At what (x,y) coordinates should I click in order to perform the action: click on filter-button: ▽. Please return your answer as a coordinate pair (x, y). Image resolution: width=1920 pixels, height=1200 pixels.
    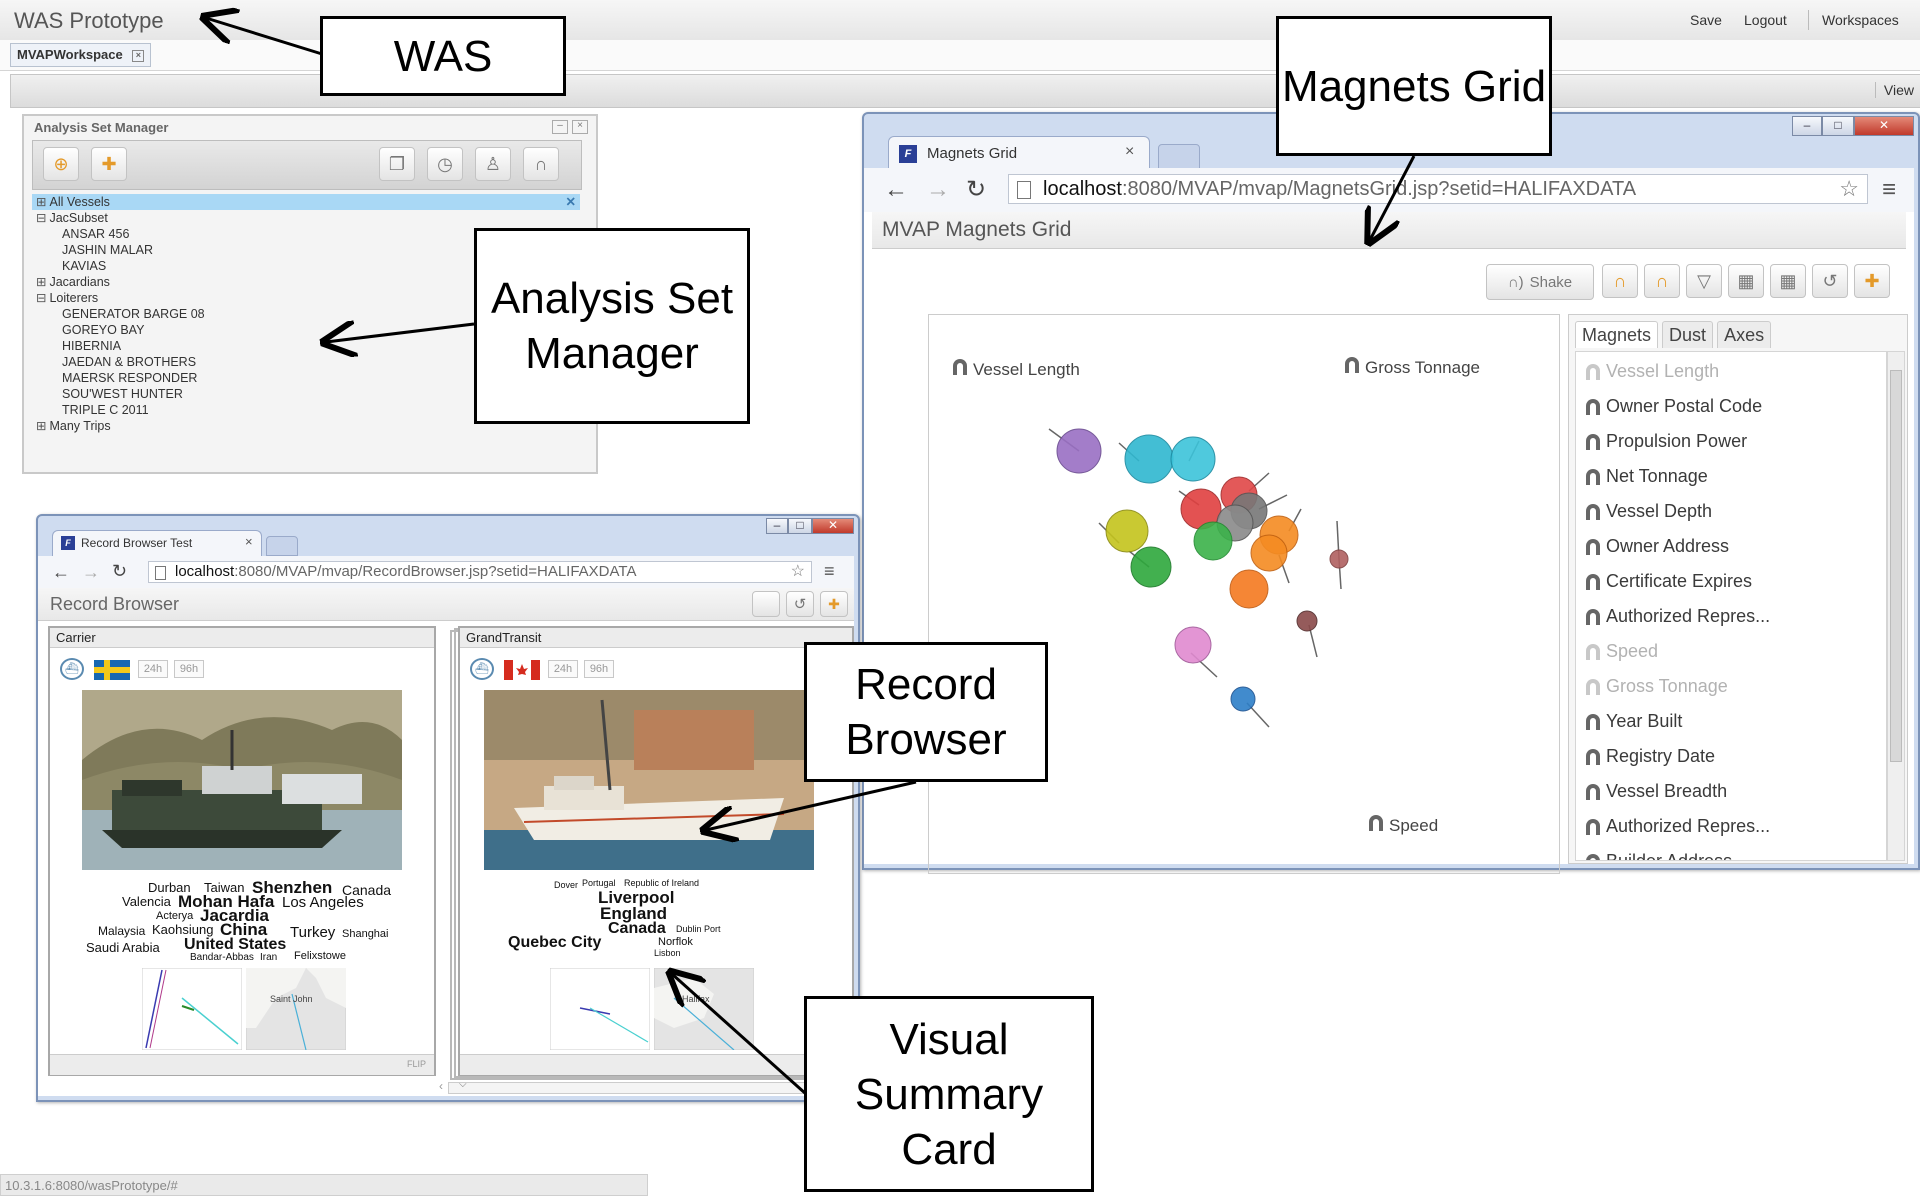
    Looking at the image, I should click on (1704, 281).